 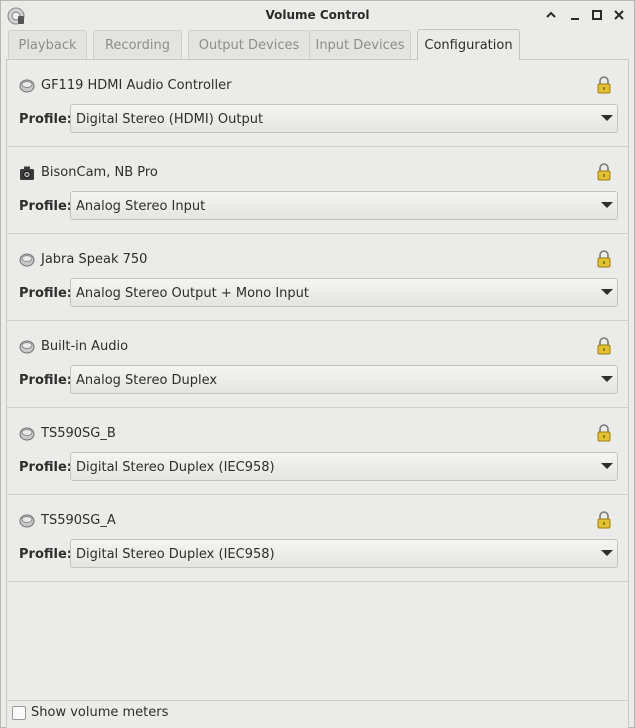 I want to click on tab-output-devices: Output Devices, so click(x=249, y=44).